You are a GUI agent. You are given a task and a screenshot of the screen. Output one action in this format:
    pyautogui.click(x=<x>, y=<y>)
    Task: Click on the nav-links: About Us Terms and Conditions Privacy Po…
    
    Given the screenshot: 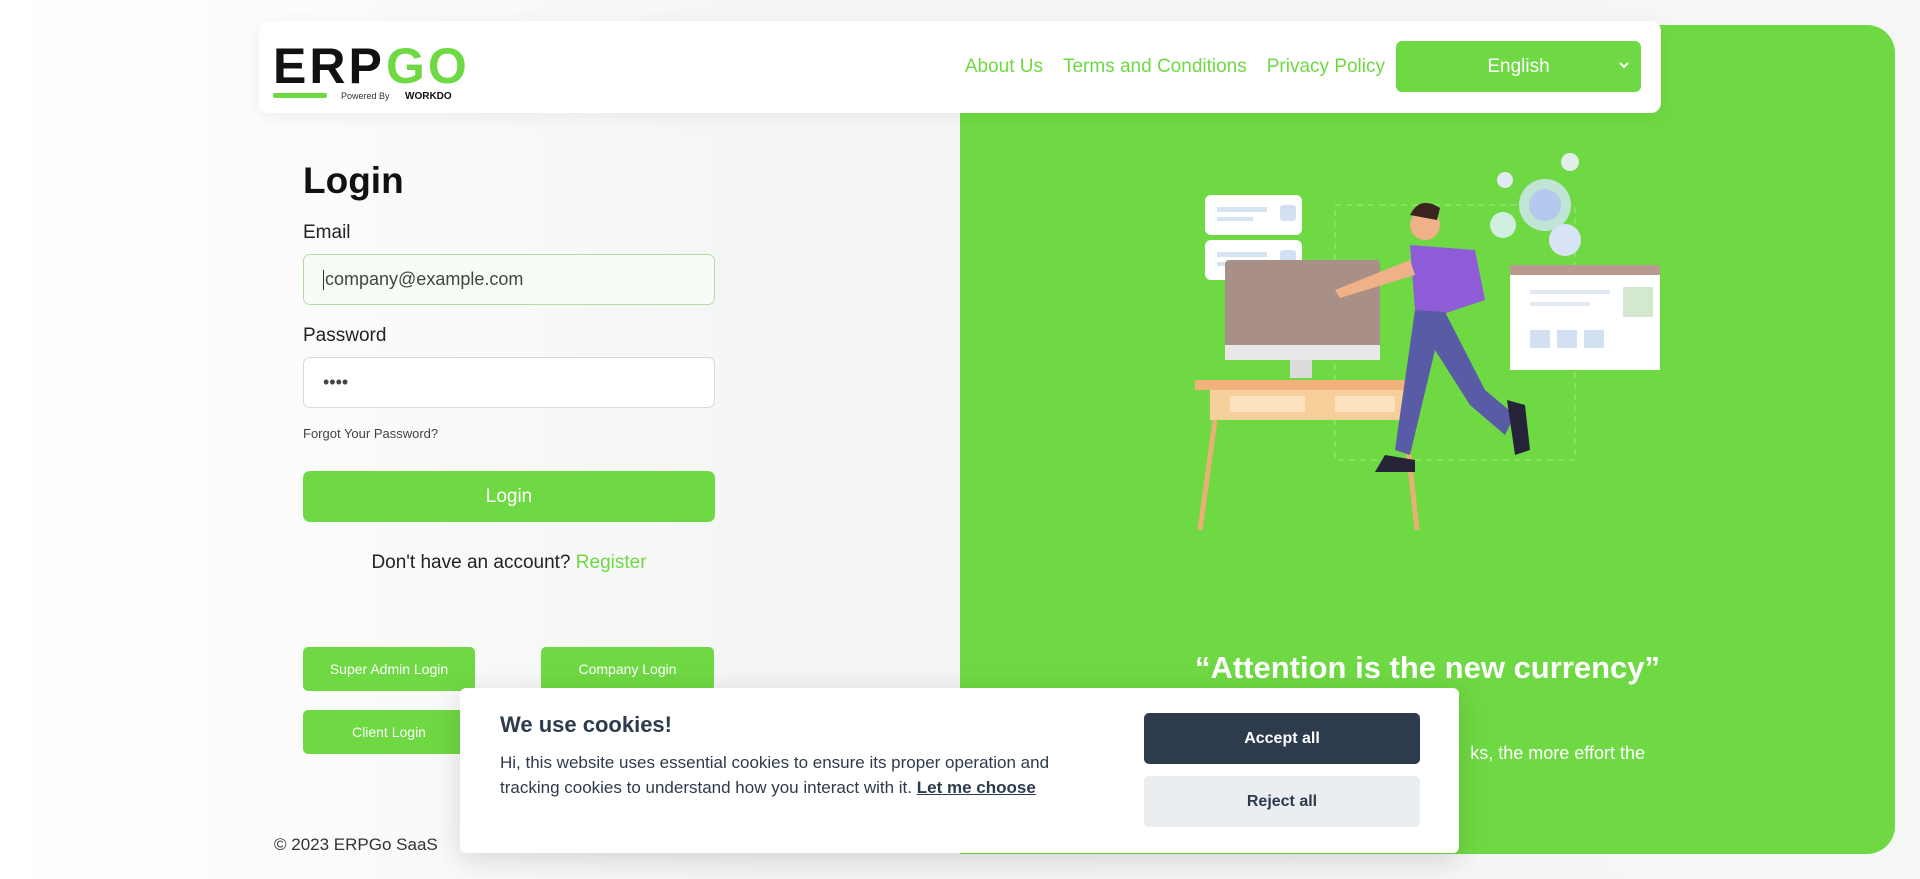 What is the action you would take?
    pyautogui.click(x=1175, y=67)
    